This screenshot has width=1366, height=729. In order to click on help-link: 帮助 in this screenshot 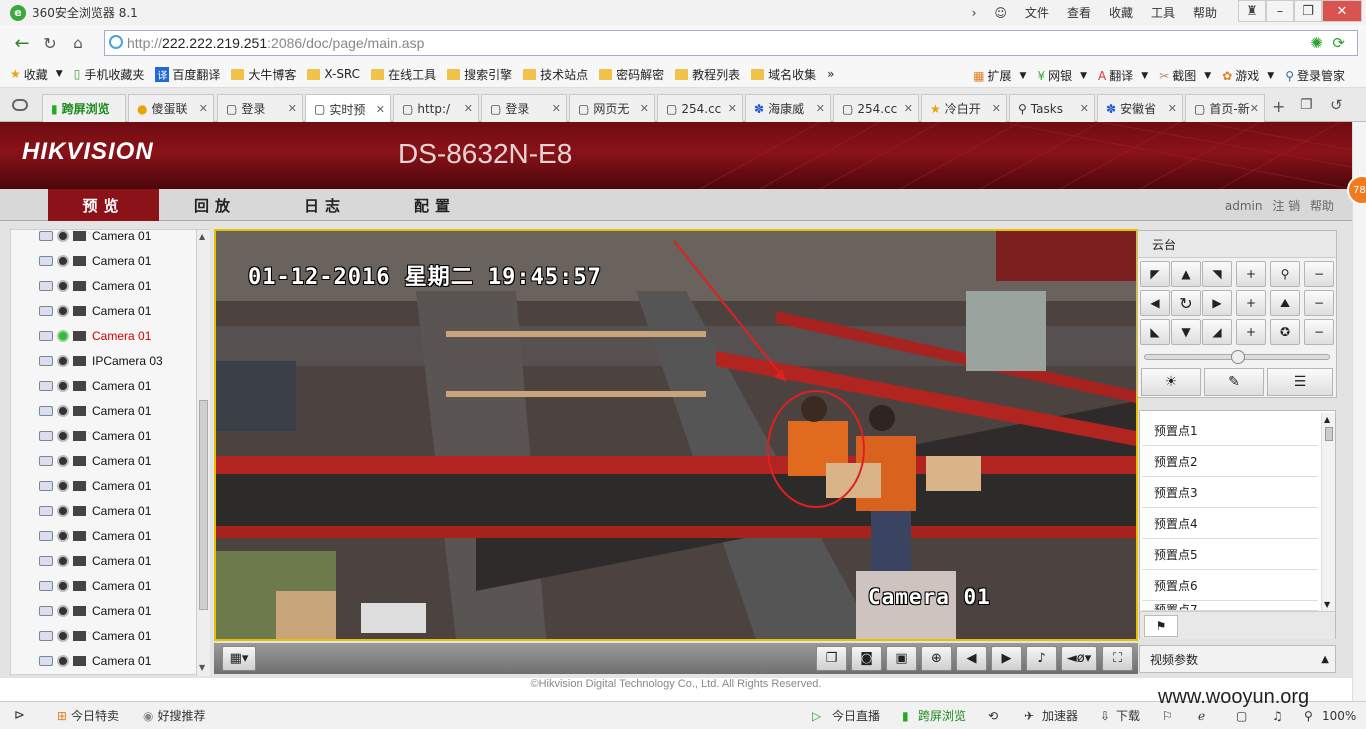, I will do `click(1322, 206)`.